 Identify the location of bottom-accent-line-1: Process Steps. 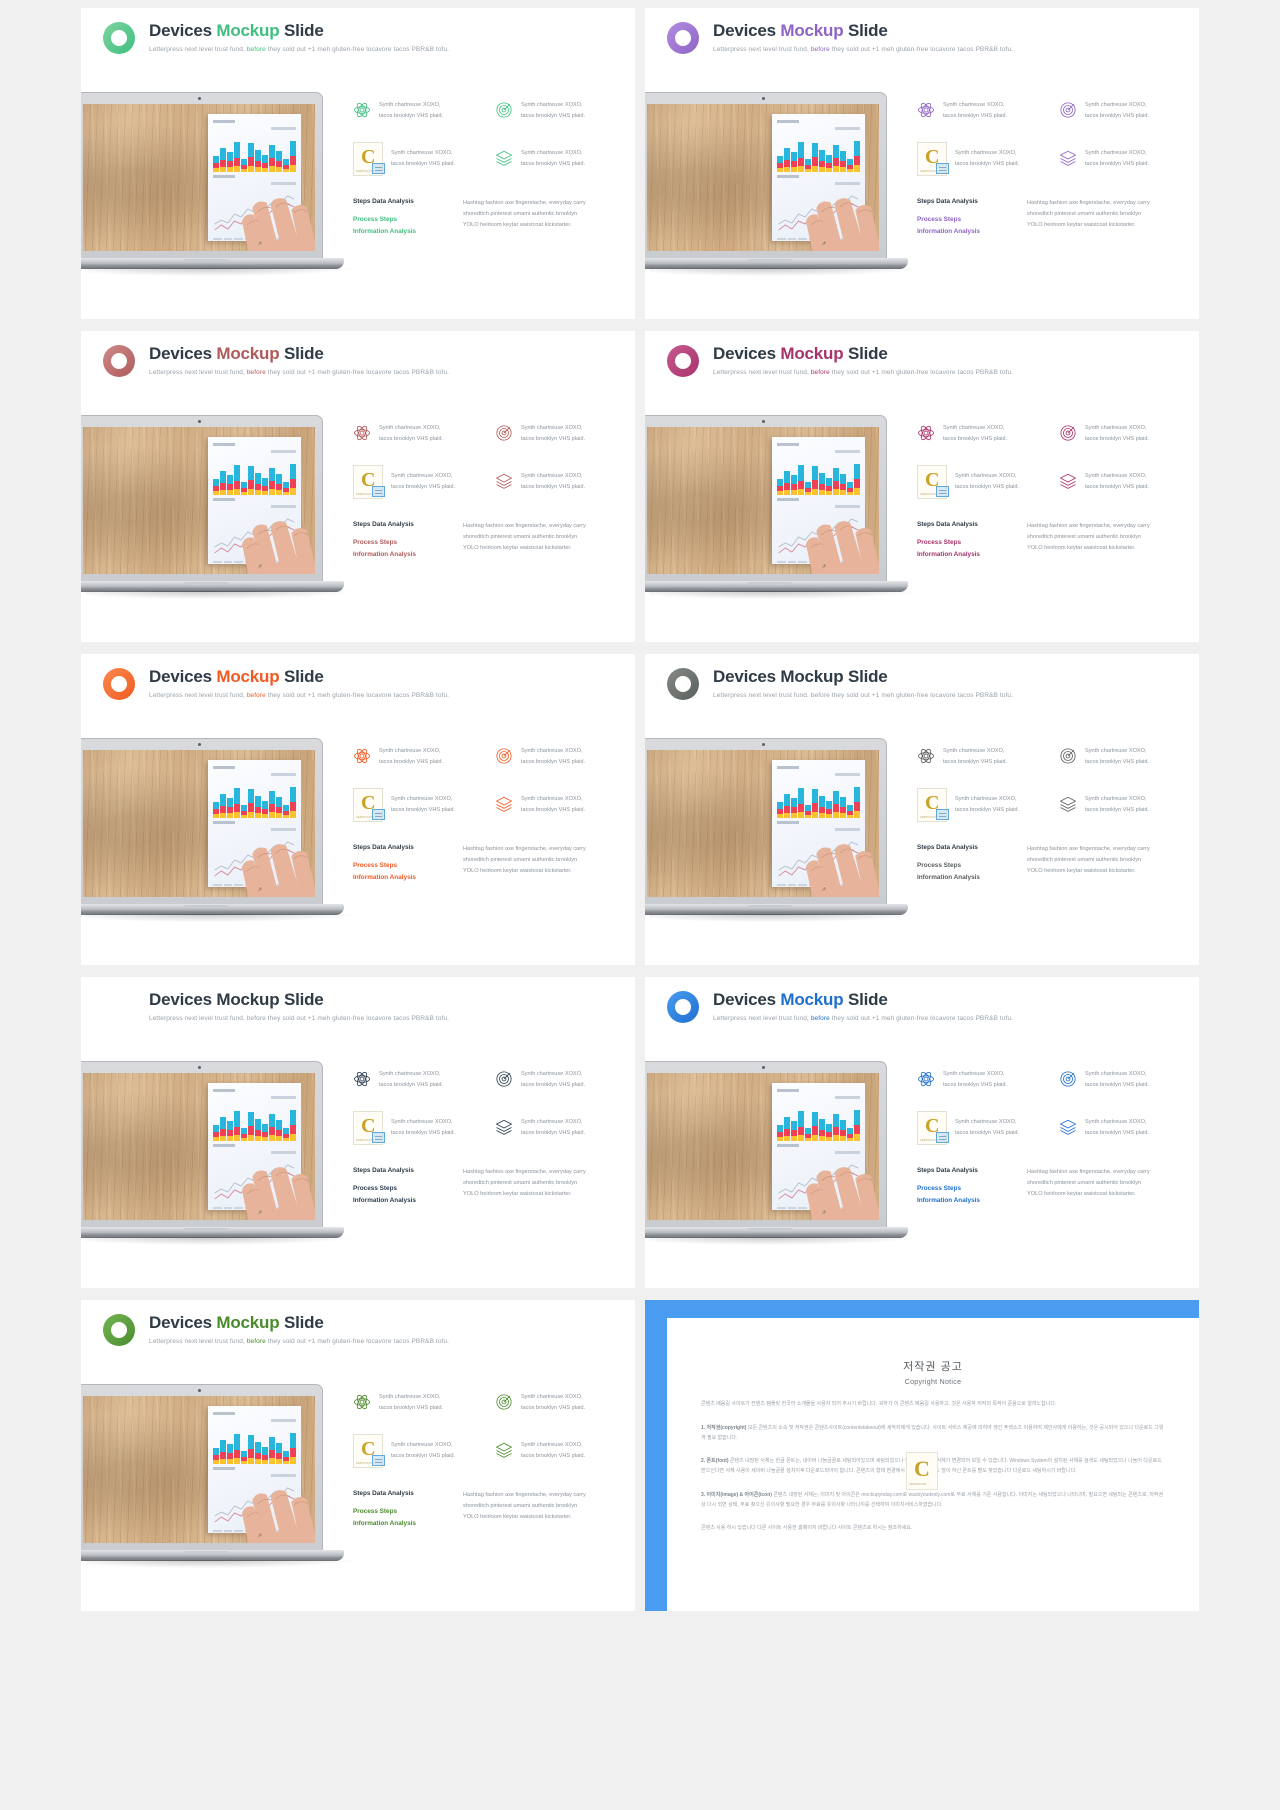
(375, 865).